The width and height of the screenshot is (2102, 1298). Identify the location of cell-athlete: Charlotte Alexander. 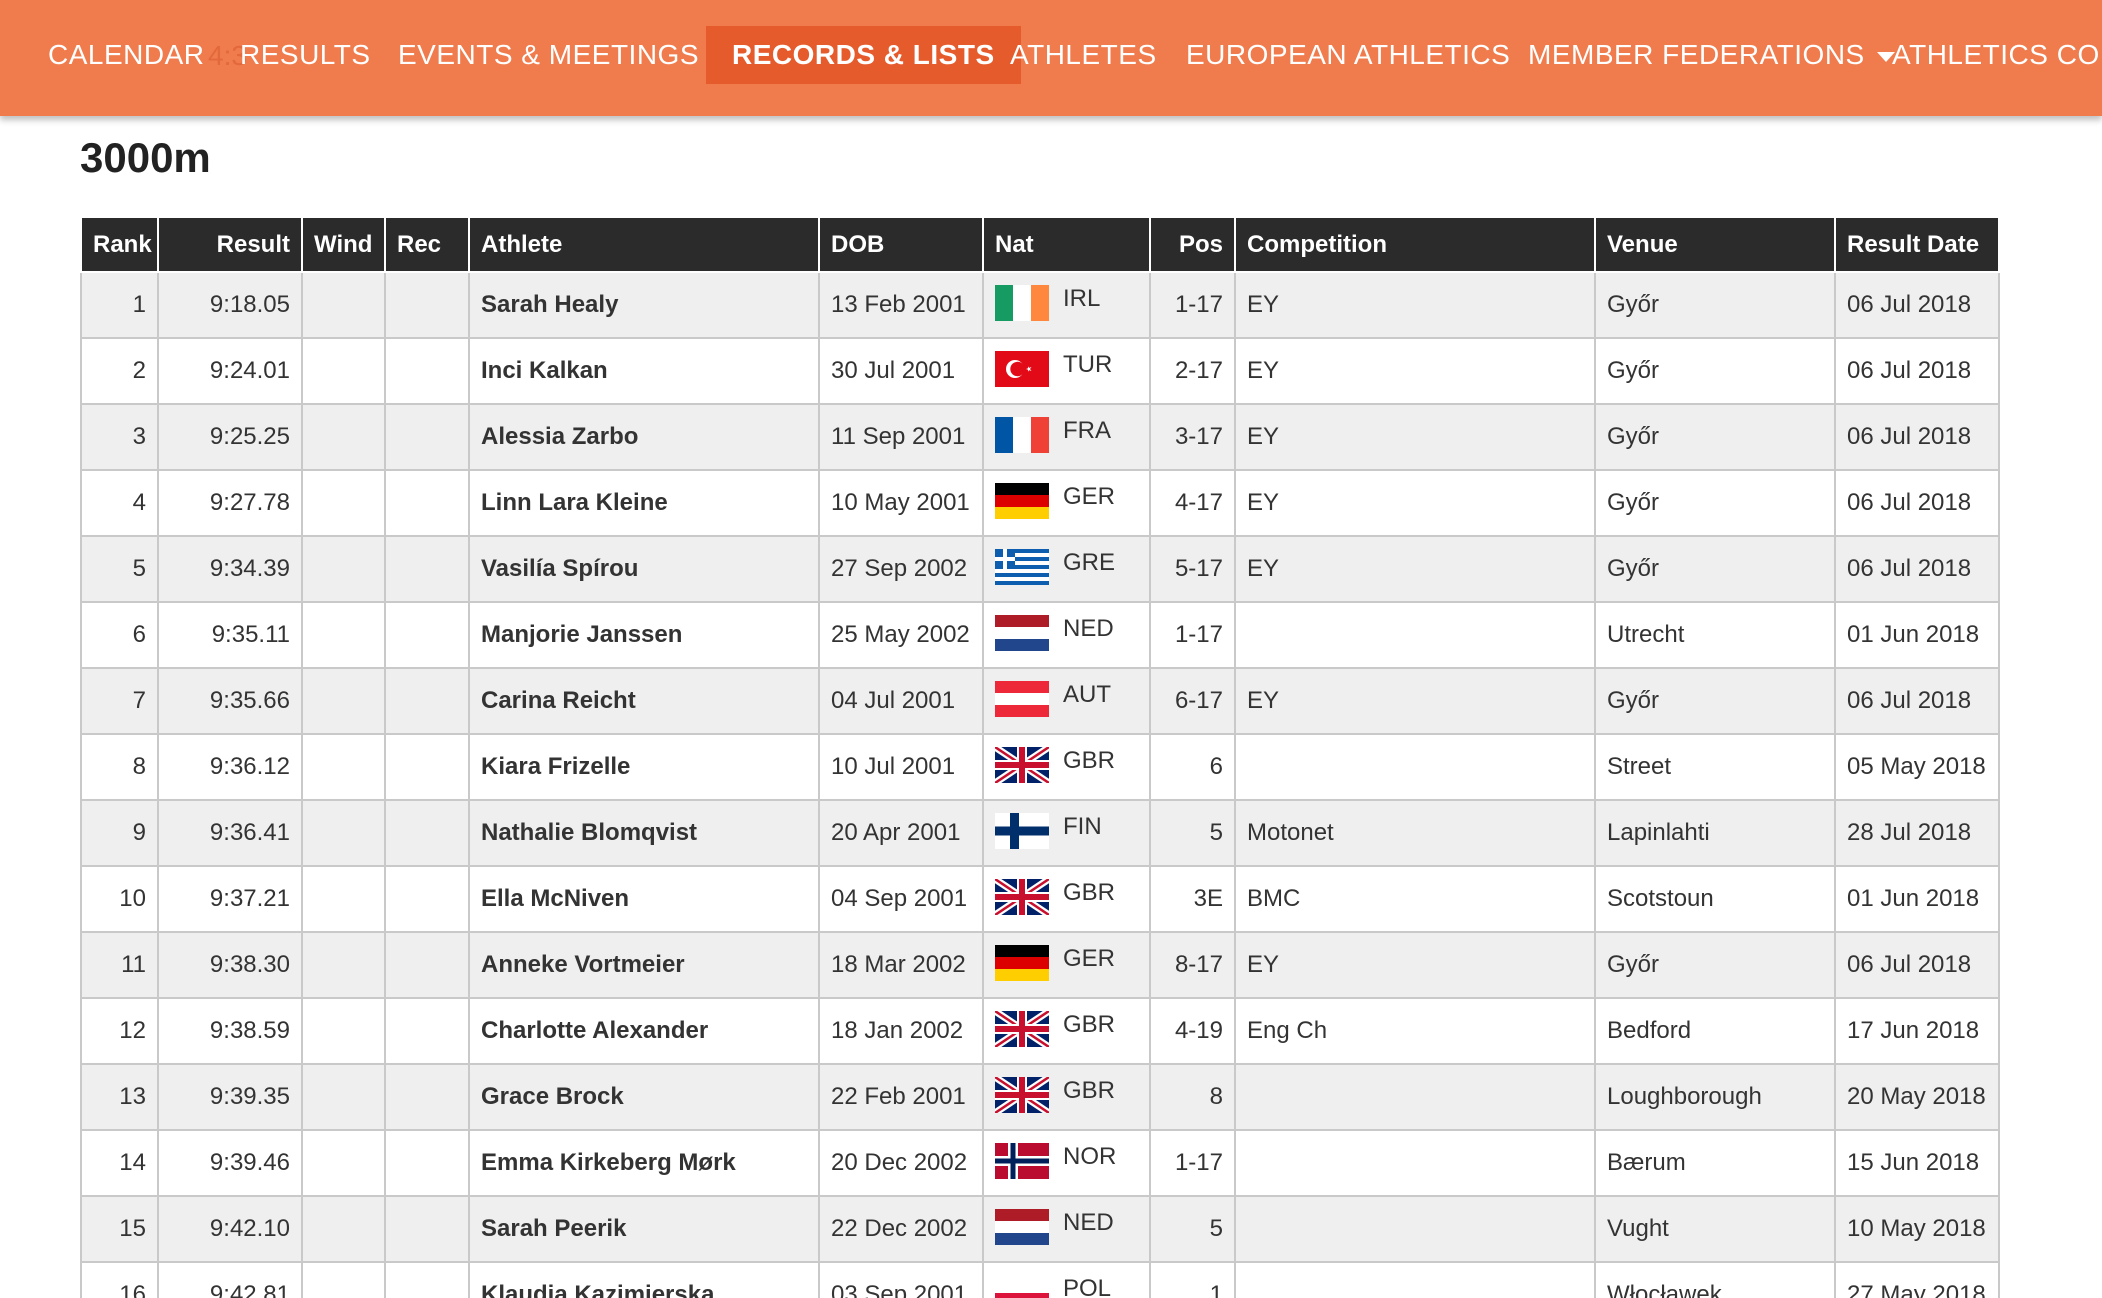
(644, 1031).